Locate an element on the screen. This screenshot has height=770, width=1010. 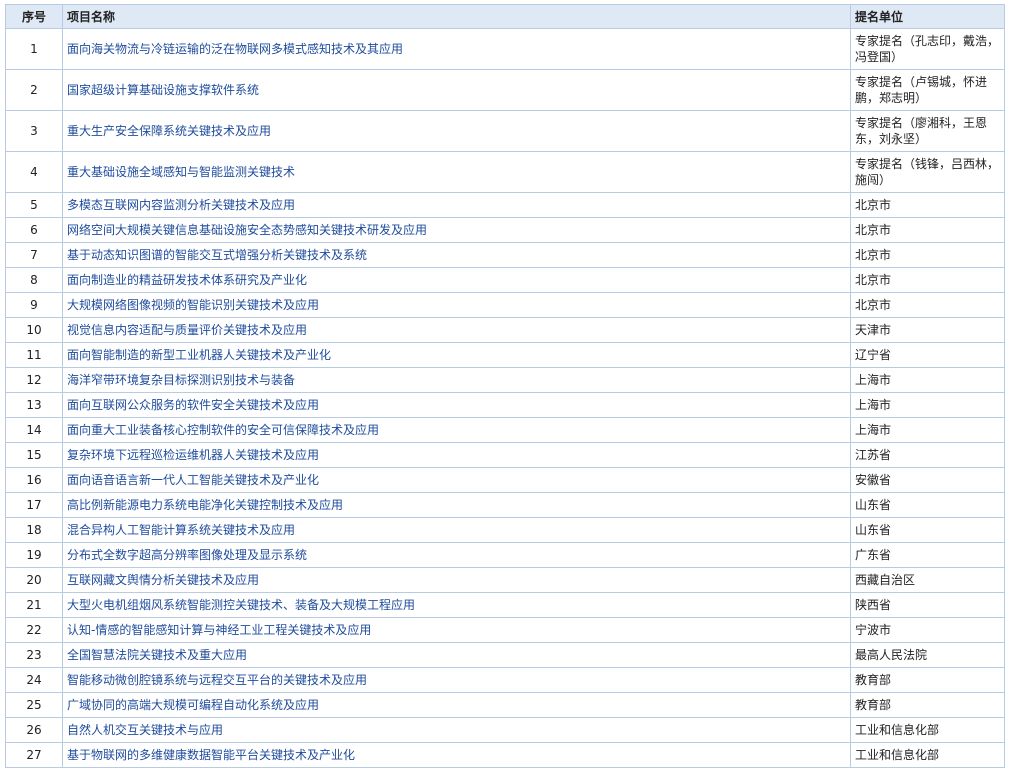
project-name-link: 海洋窄带环境复杂目标探测识别技术与装备 is located at coordinates (181, 380).